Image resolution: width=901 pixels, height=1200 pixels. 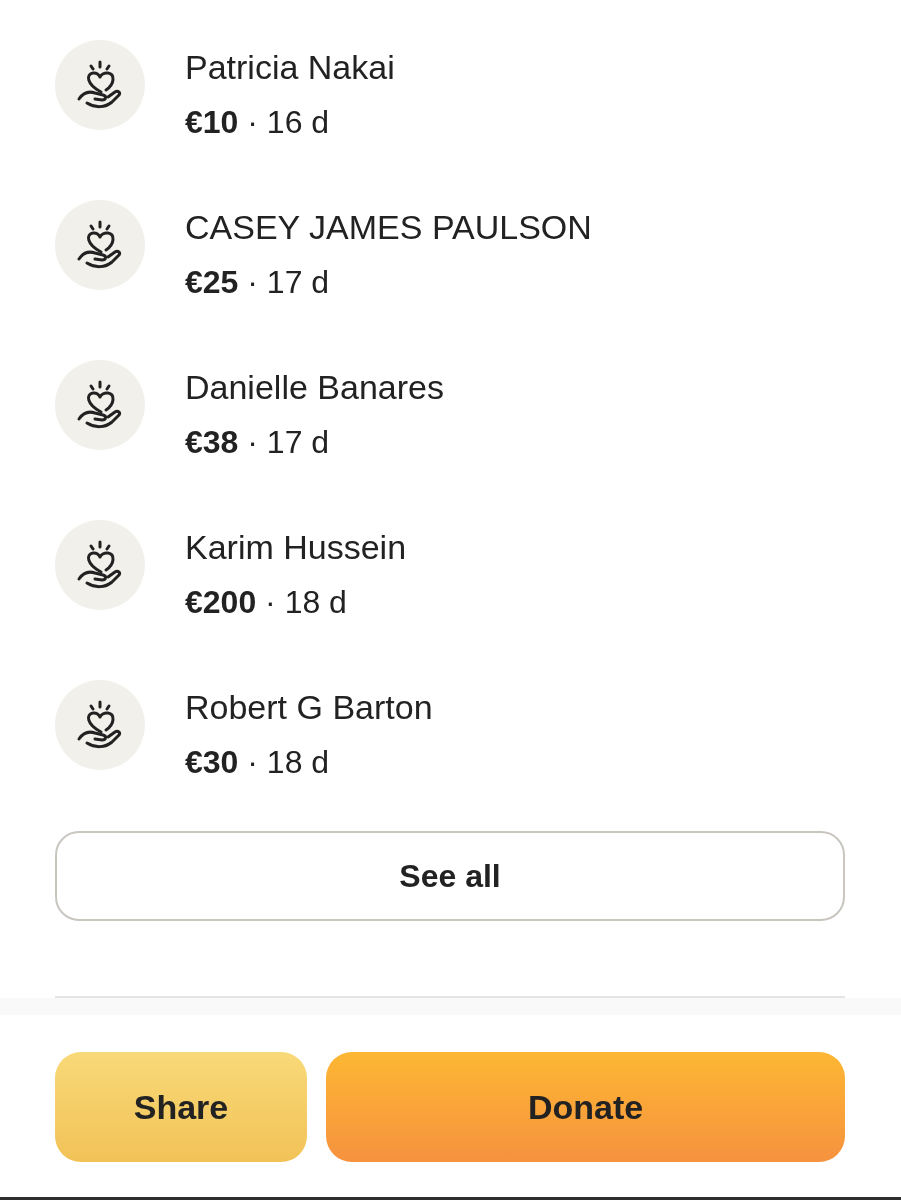 I want to click on donor-name: Robert G Barton, so click(x=309, y=707).